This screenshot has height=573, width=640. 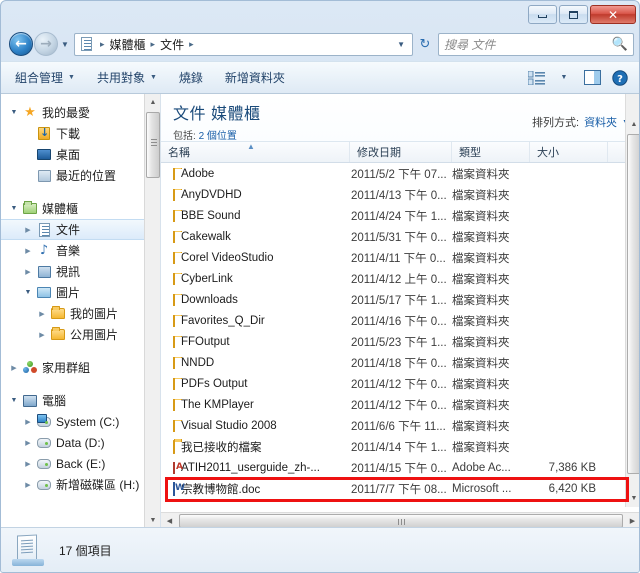 What do you see at coordinates (80, 367) in the screenshot?
I see `sidebar-item-11: ▶ 家用群組` at bounding box center [80, 367].